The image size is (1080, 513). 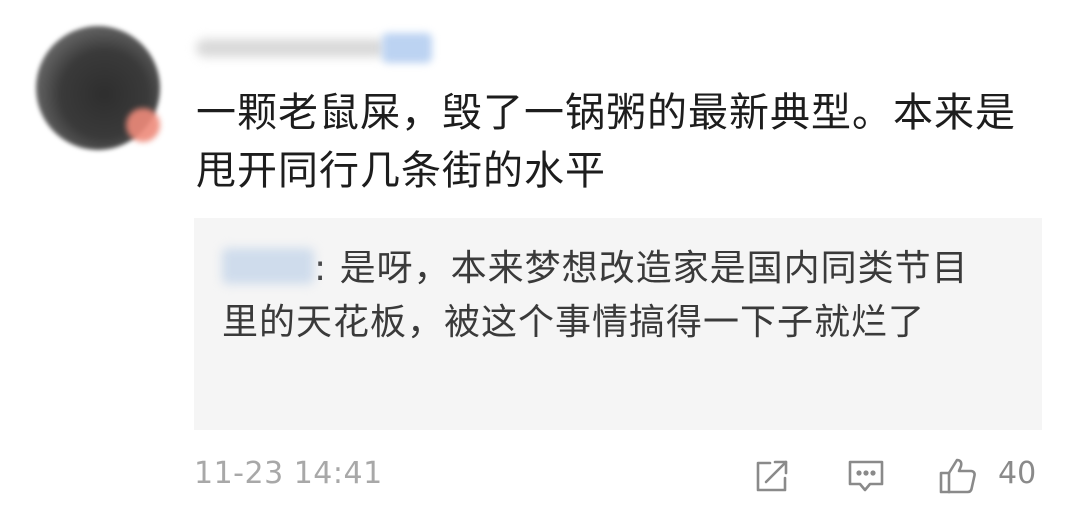 What do you see at coordinates (1017, 473) in the screenshot?
I see `like-count: 40` at bounding box center [1017, 473].